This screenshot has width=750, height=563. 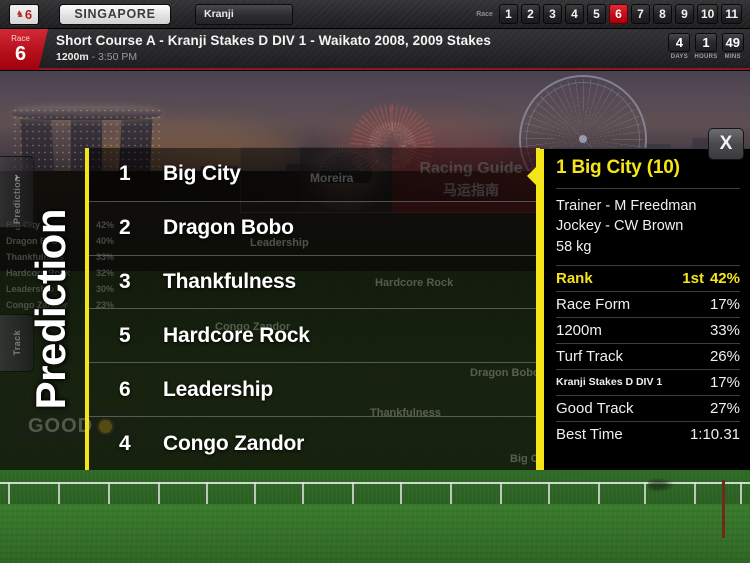 What do you see at coordinates (236, 335) in the screenshot?
I see `prediction-row-name: Hardcore Rock` at bounding box center [236, 335].